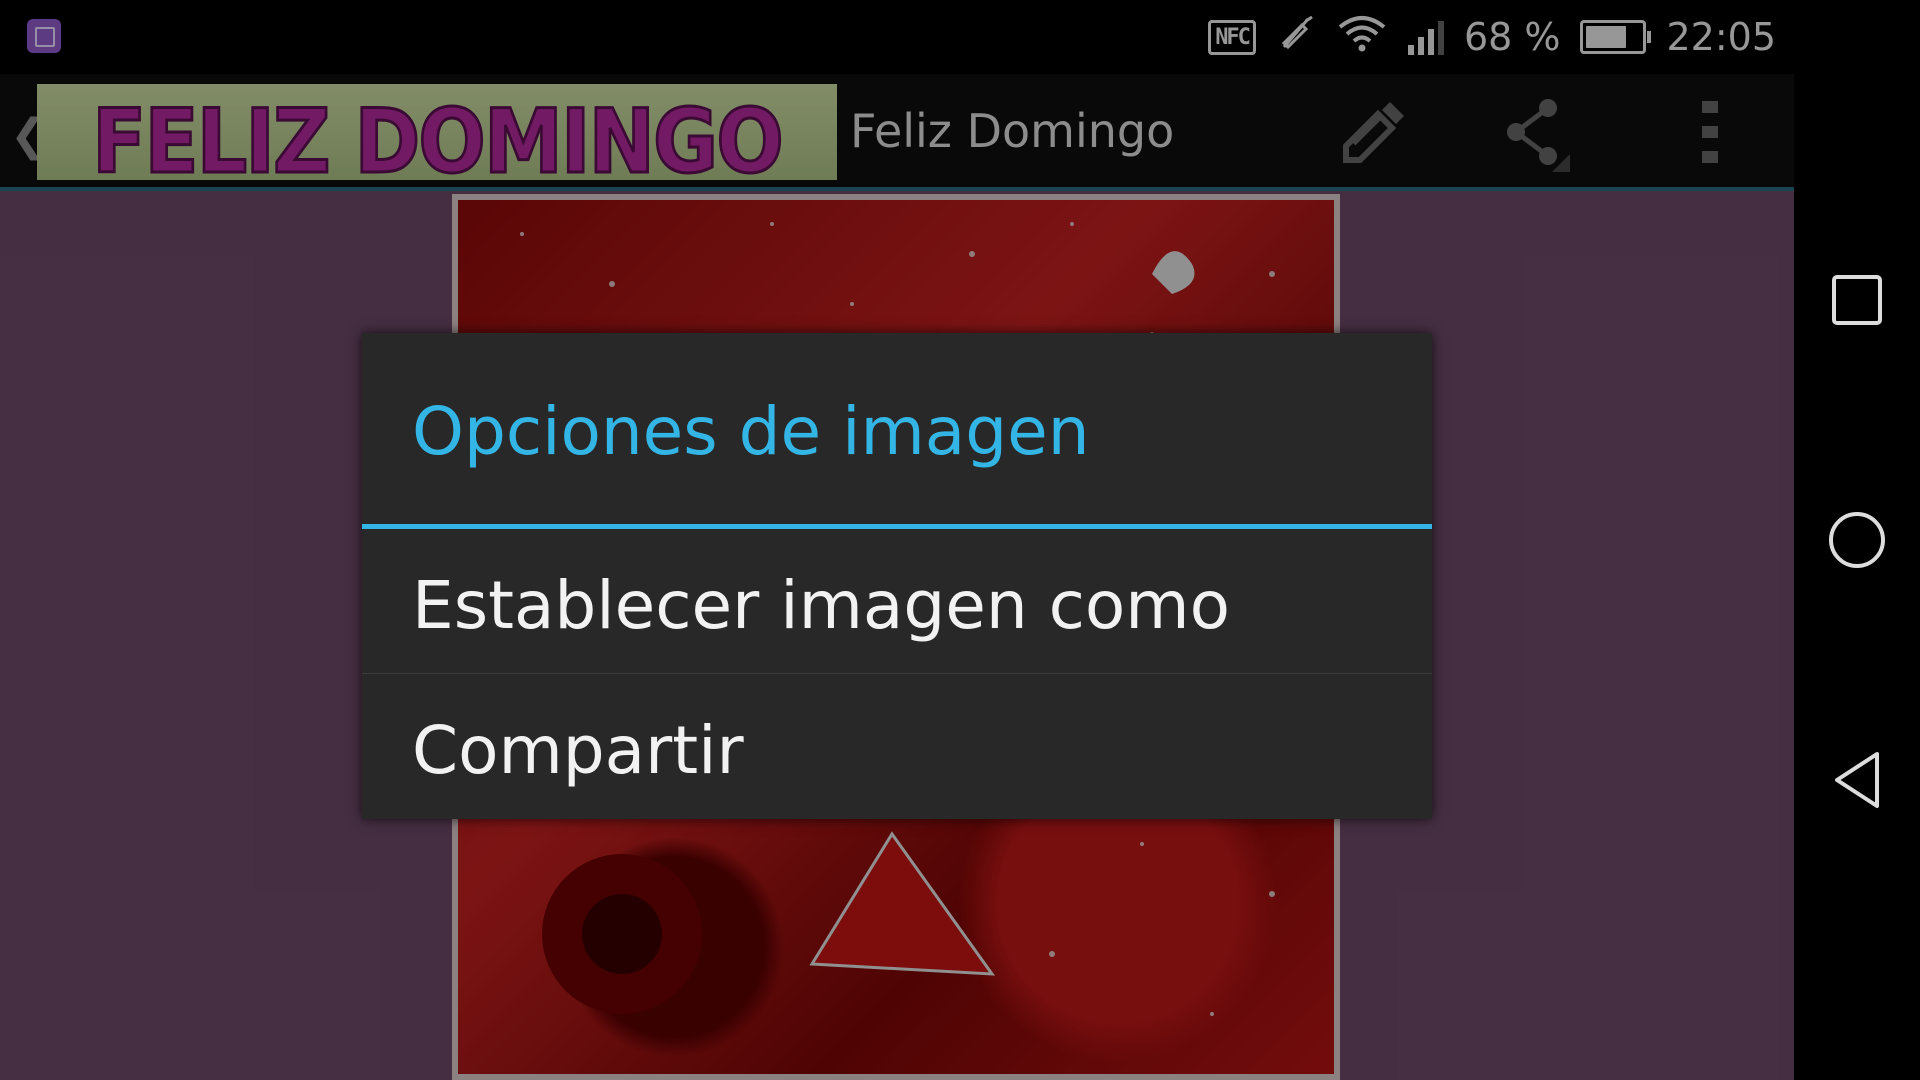 The height and width of the screenshot is (1080, 1920). I want to click on navigation-bar, so click(1857, 540).